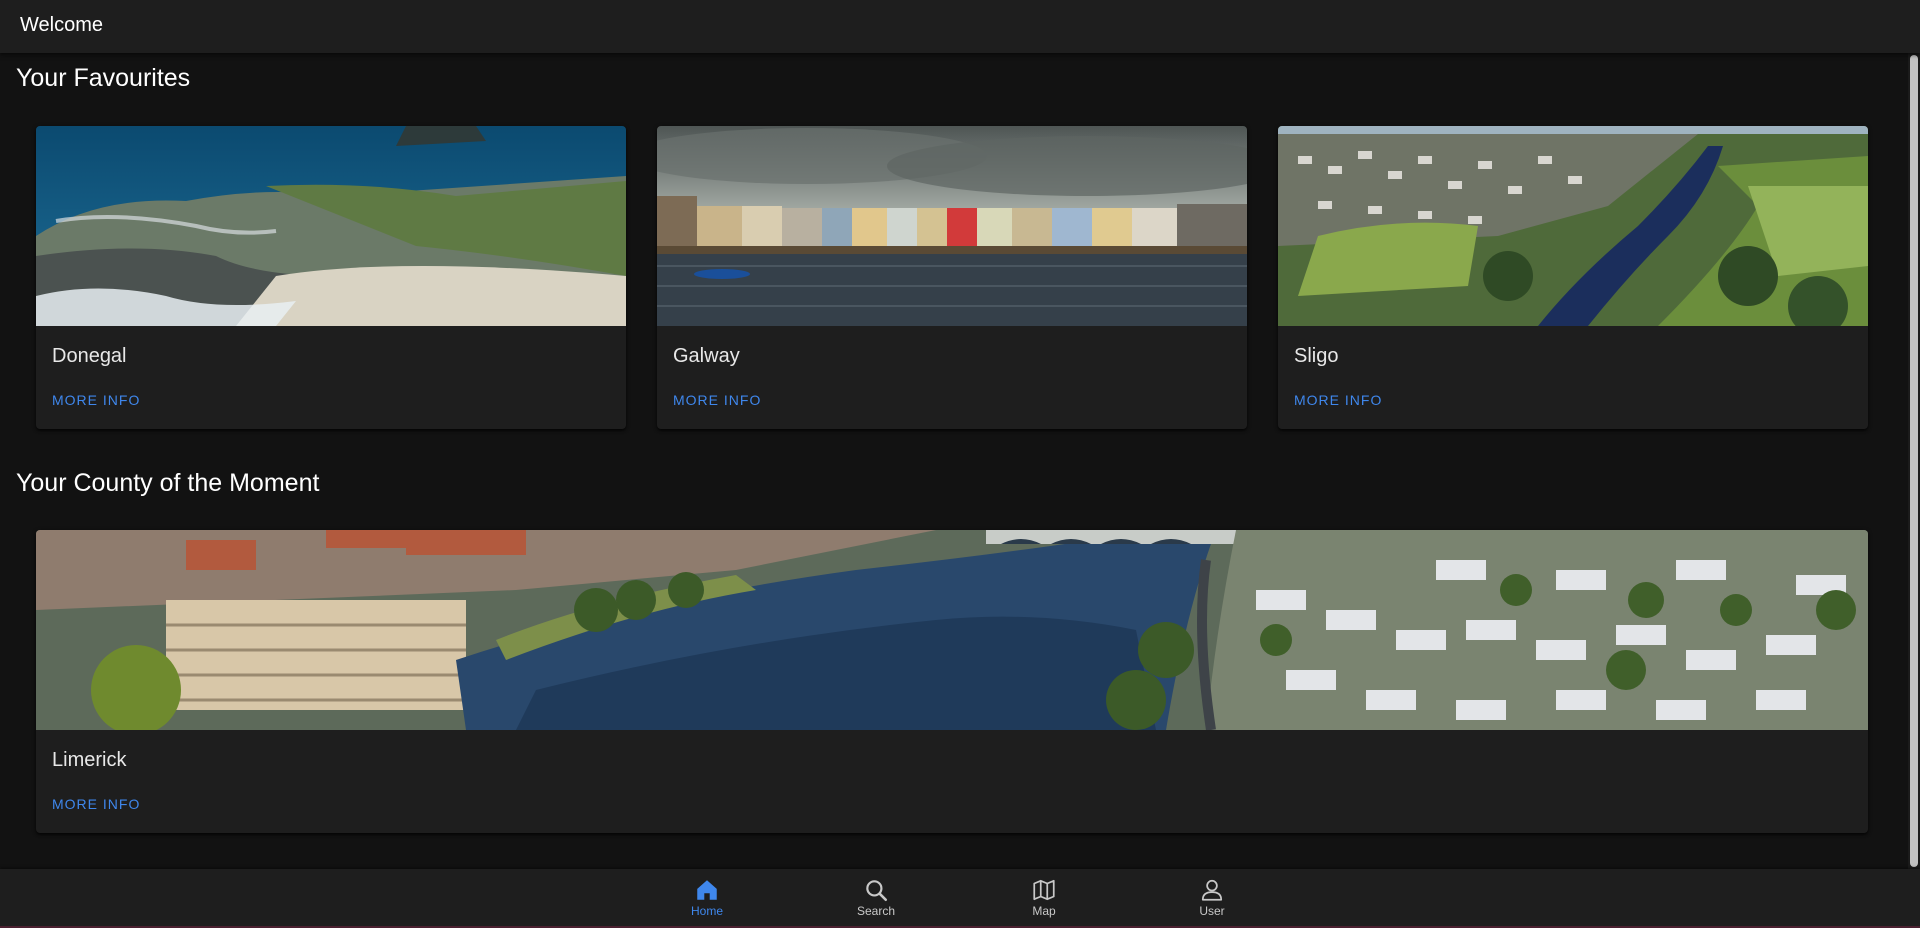 The width and height of the screenshot is (1920, 928). I want to click on galway-image, so click(952, 226).